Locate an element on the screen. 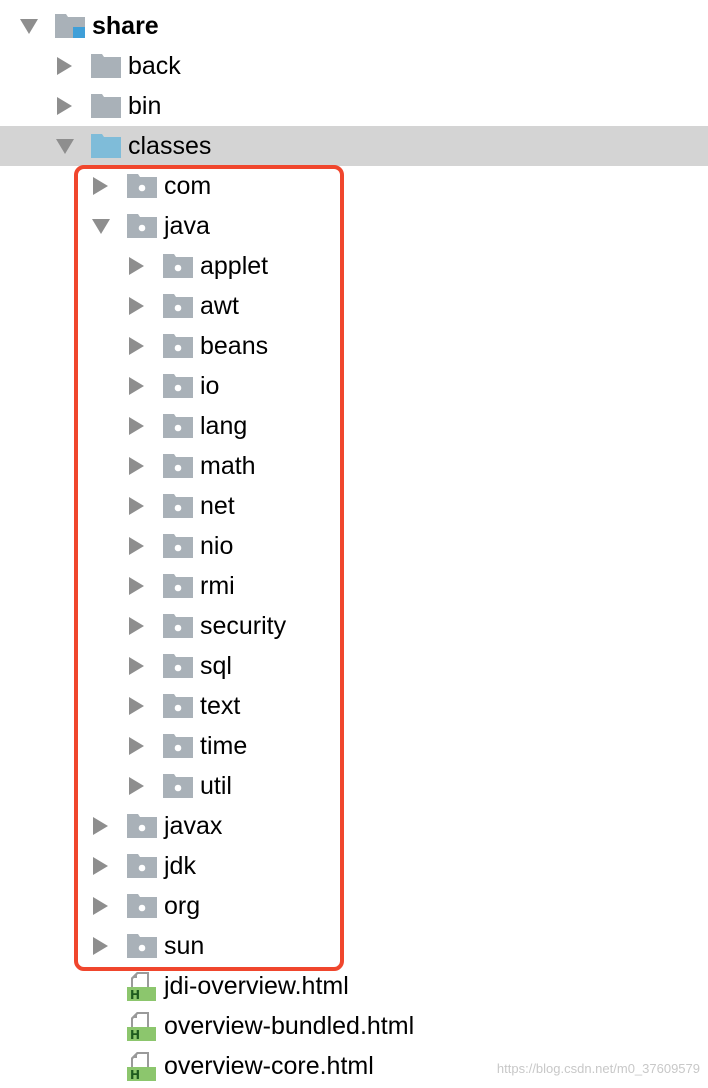 The image size is (708, 1088). tree-row-label: jdi-overview.html is located at coordinates (256, 986).